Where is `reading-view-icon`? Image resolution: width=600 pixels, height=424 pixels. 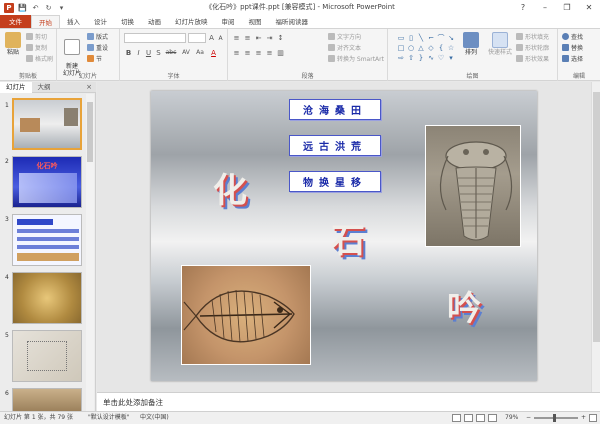
reading-view-icon is located at coordinates (480, 418).